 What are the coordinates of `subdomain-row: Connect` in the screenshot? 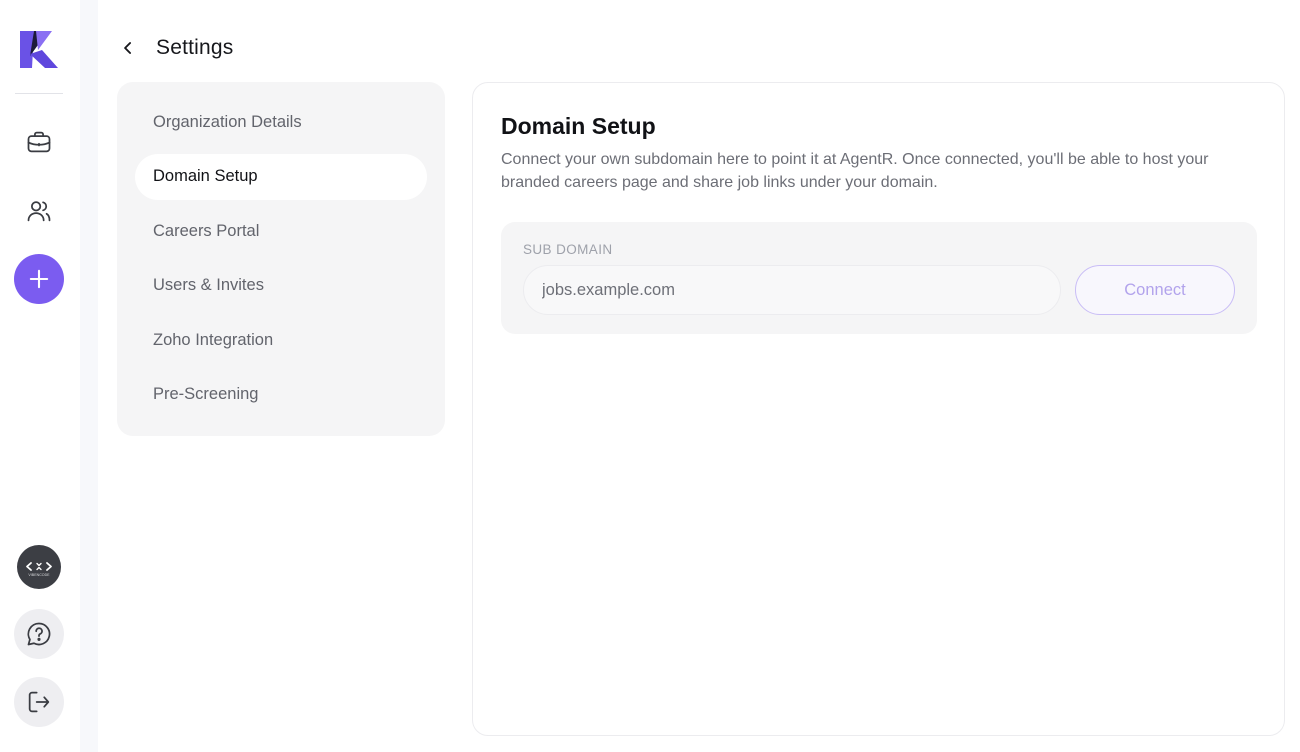 It's located at (879, 290).